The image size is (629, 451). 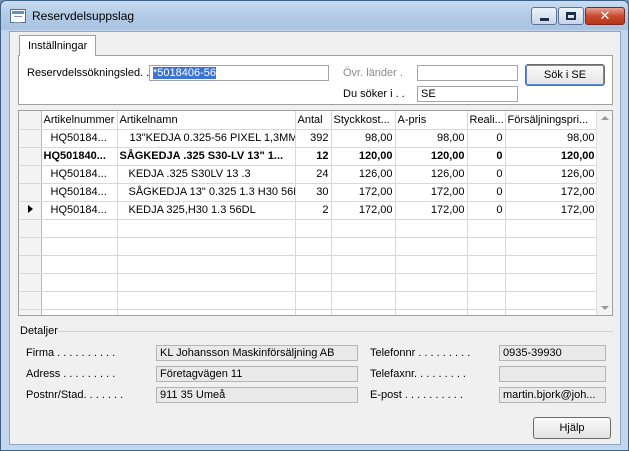 What do you see at coordinates (605, 308) in the screenshot?
I see `scroll-down-icon` at bounding box center [605, 308].